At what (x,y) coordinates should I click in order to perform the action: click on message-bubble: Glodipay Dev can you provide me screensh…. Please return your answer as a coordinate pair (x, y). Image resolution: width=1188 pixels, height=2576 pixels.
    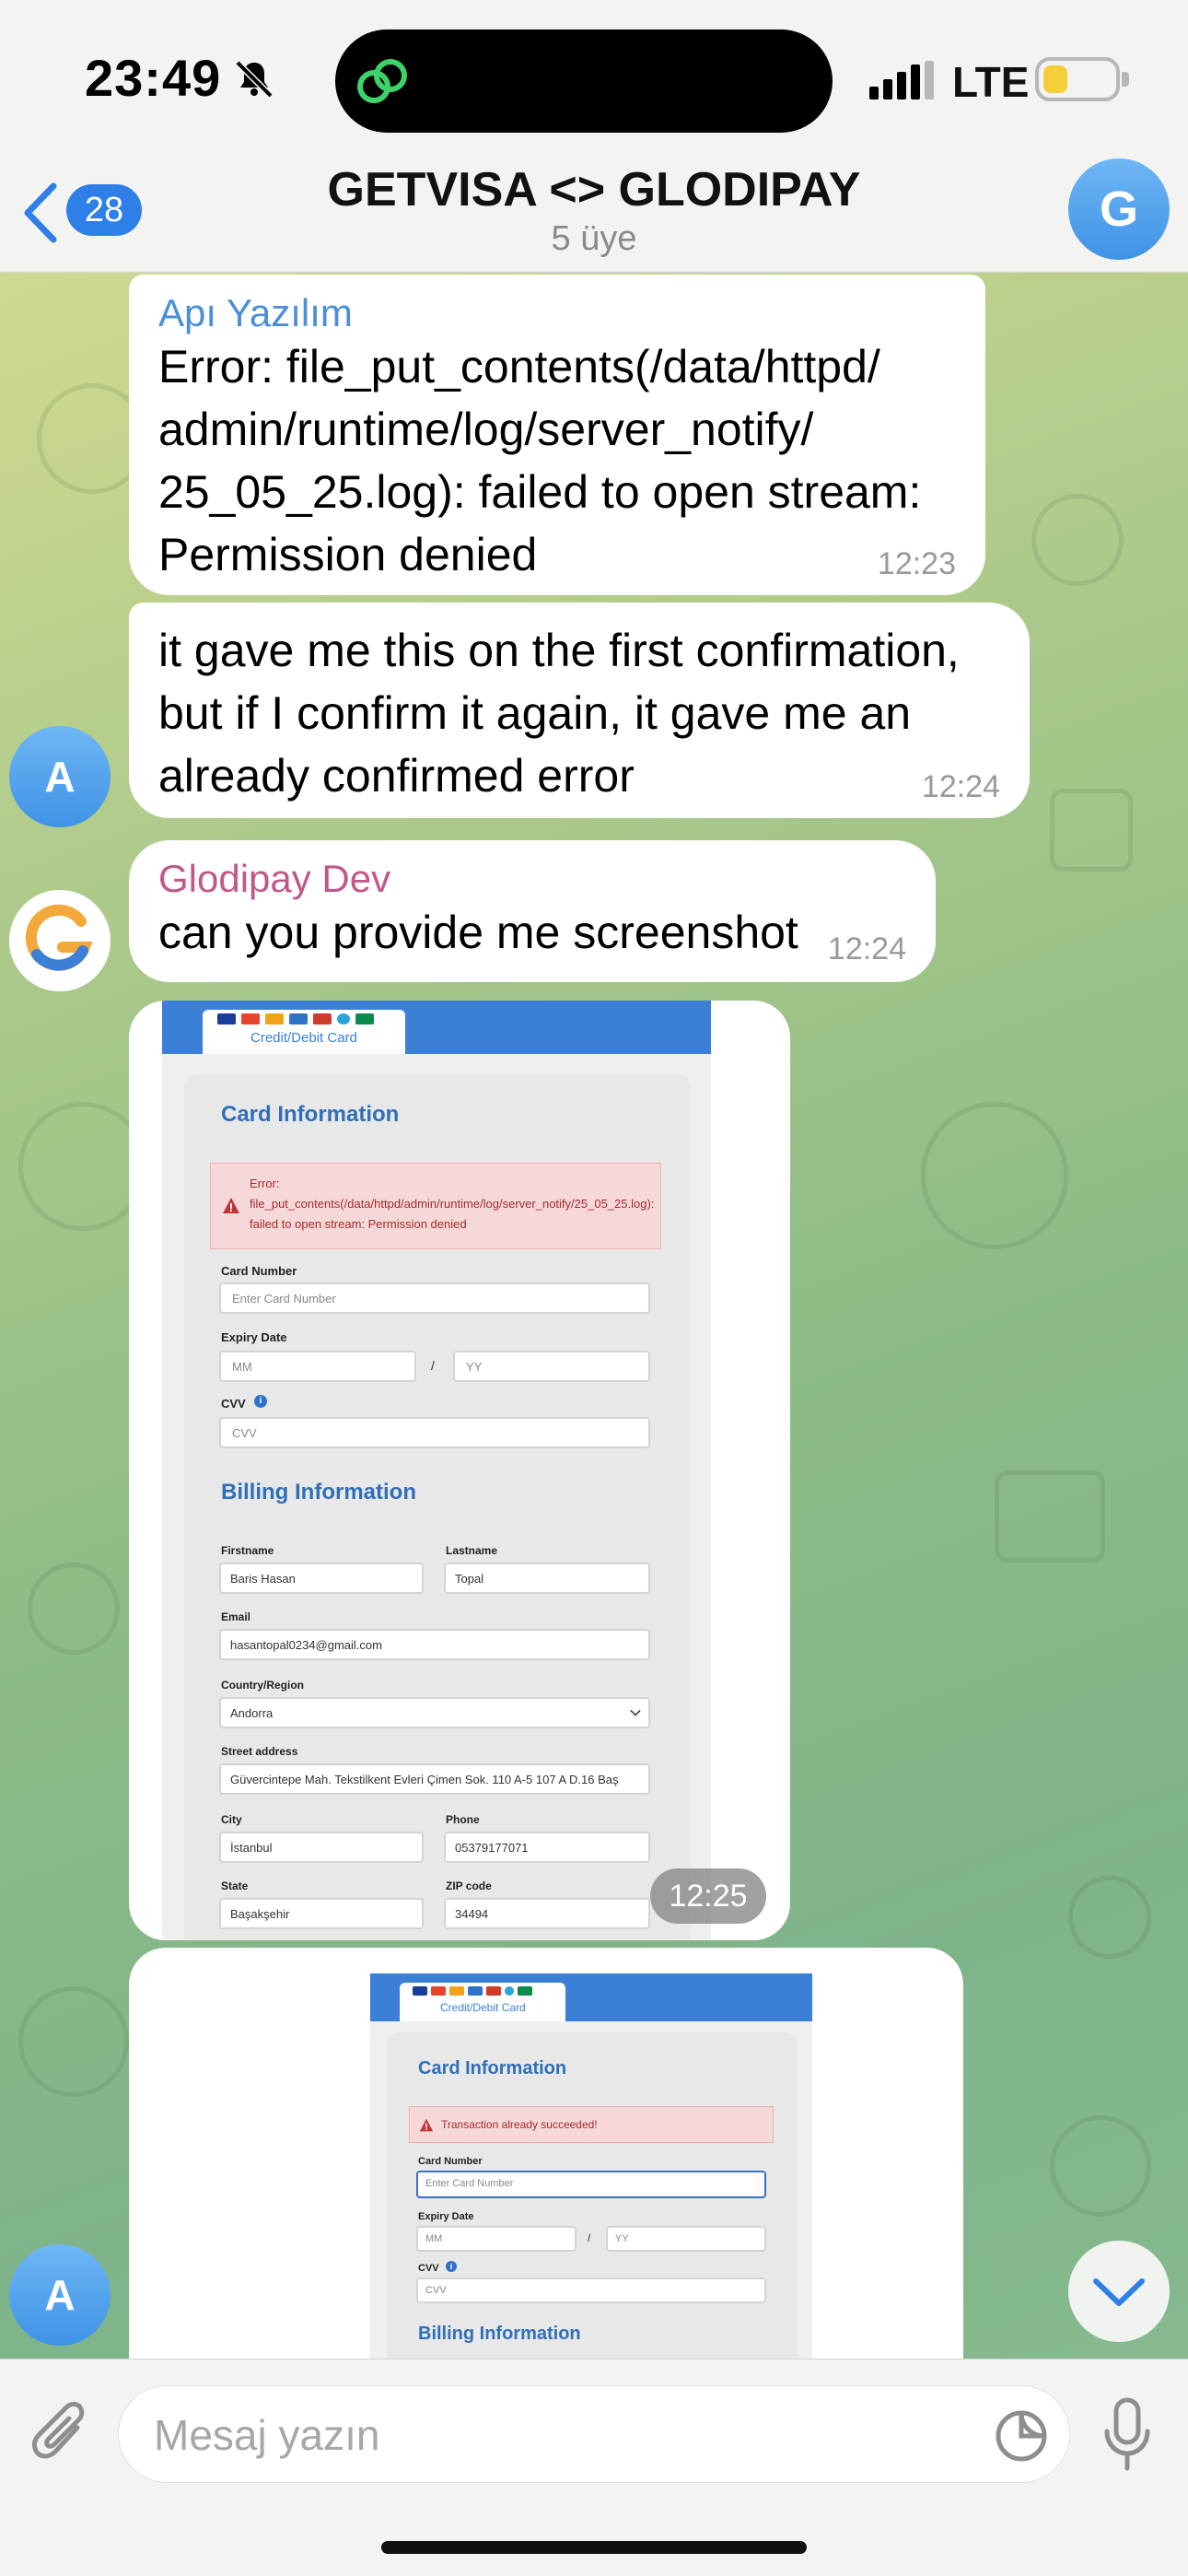
    Looking at the image, I should click on (532, 911).